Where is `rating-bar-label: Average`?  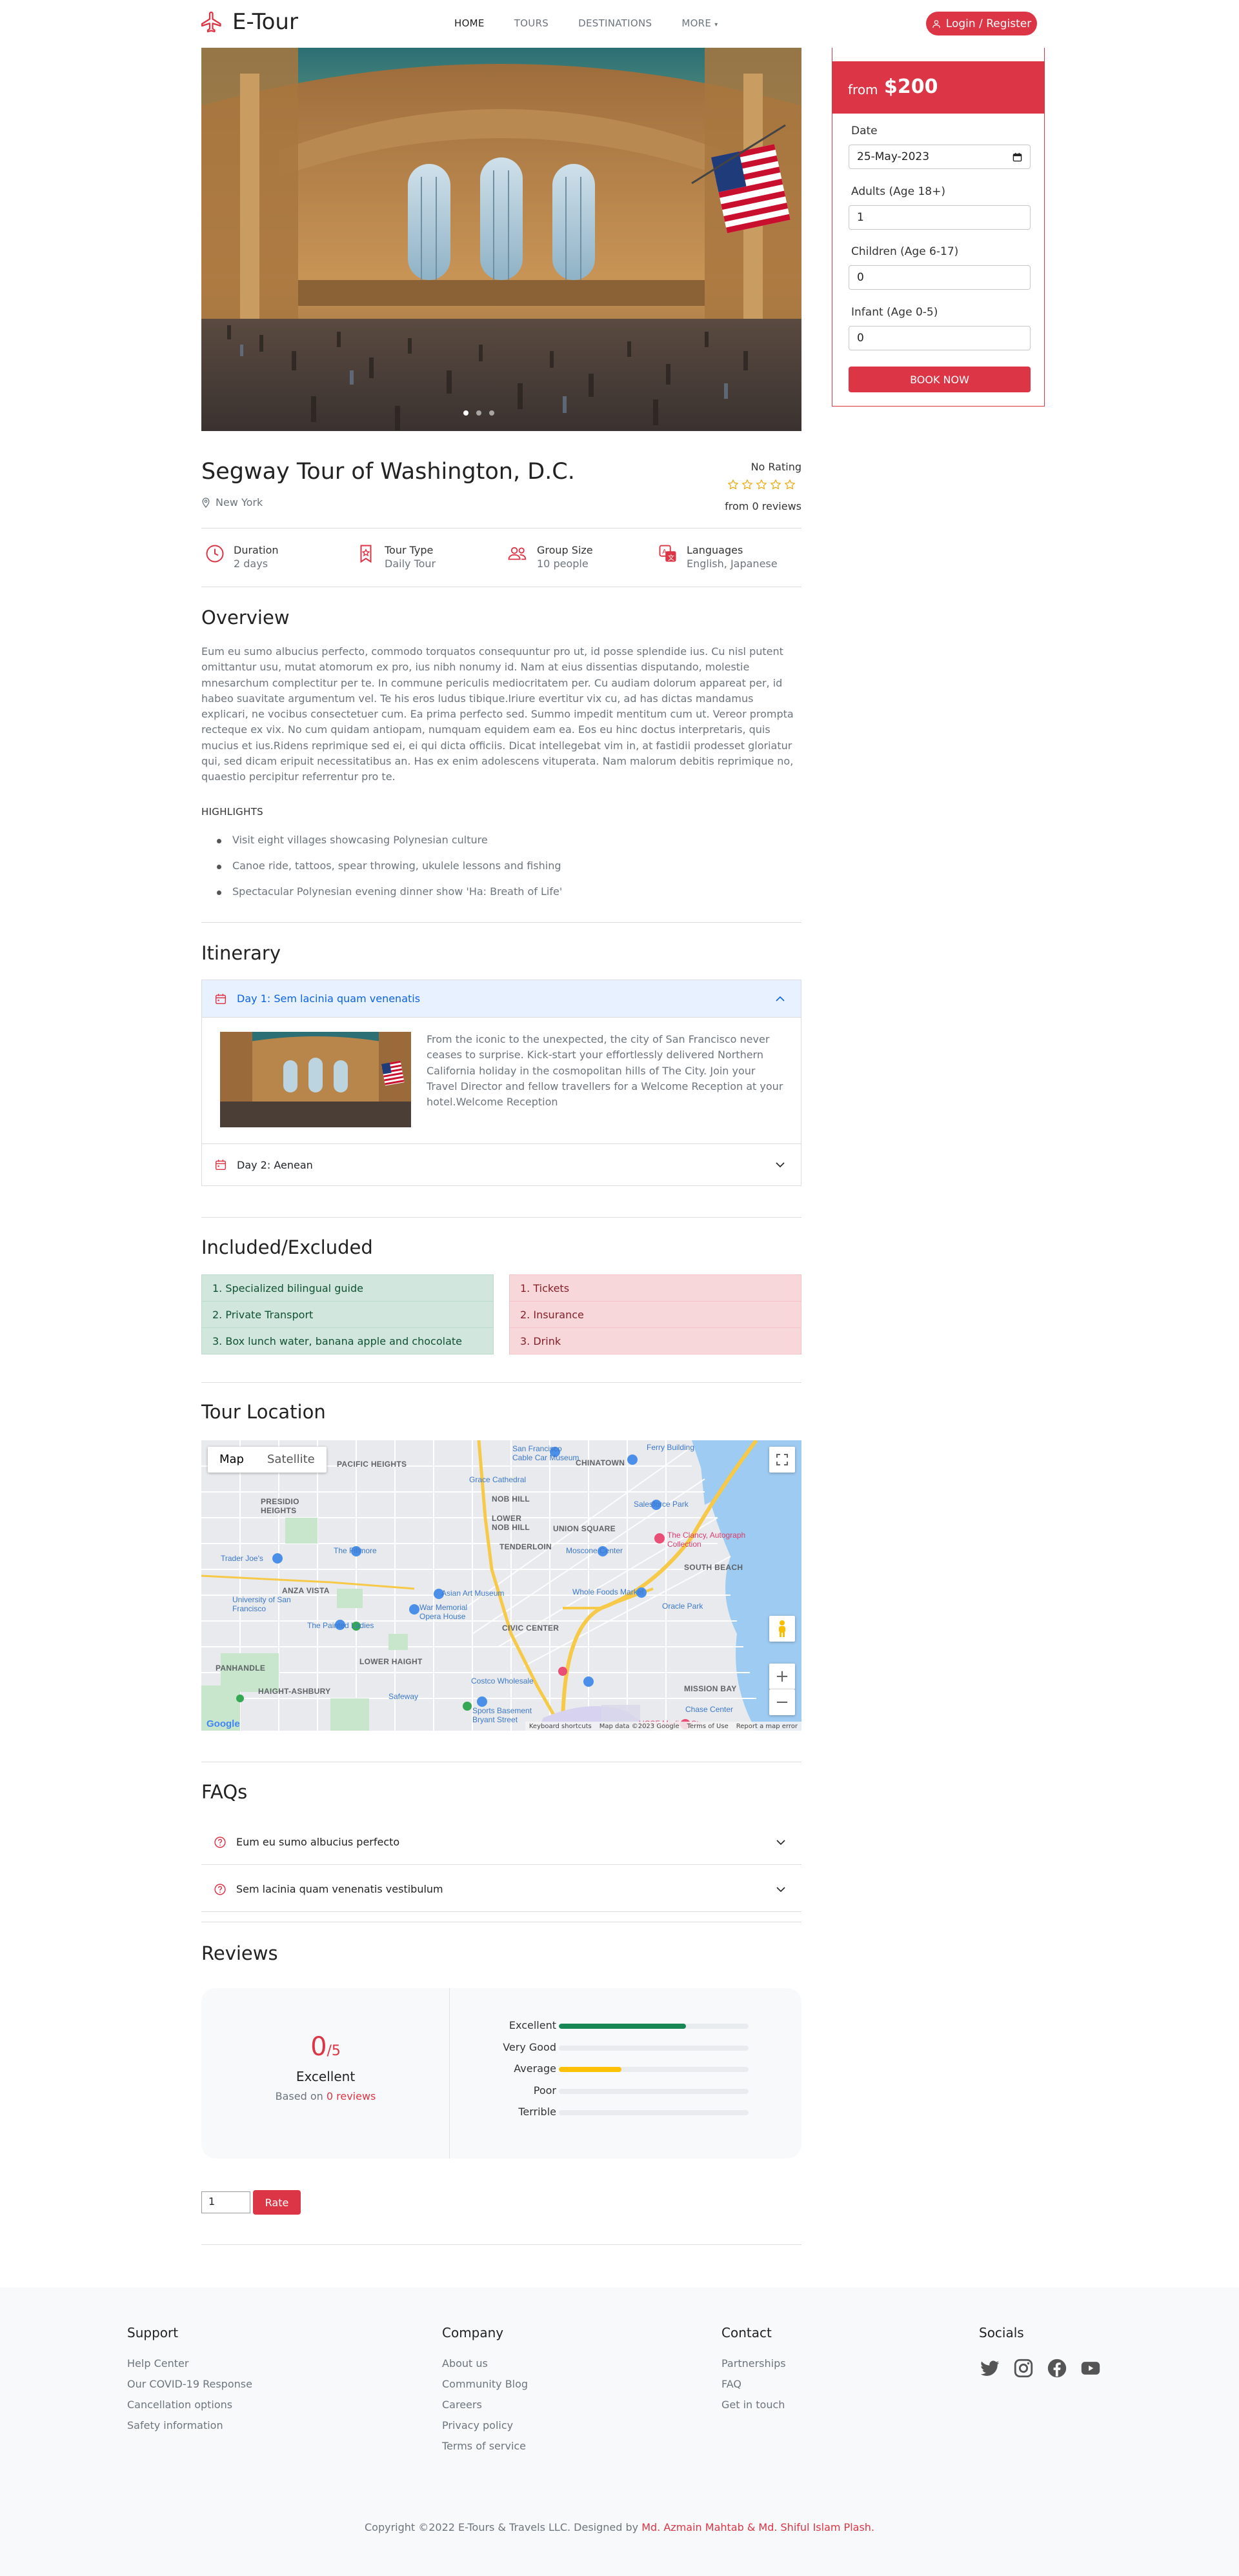 rating-bar-label: Average is located at coordinates (535, 2068).